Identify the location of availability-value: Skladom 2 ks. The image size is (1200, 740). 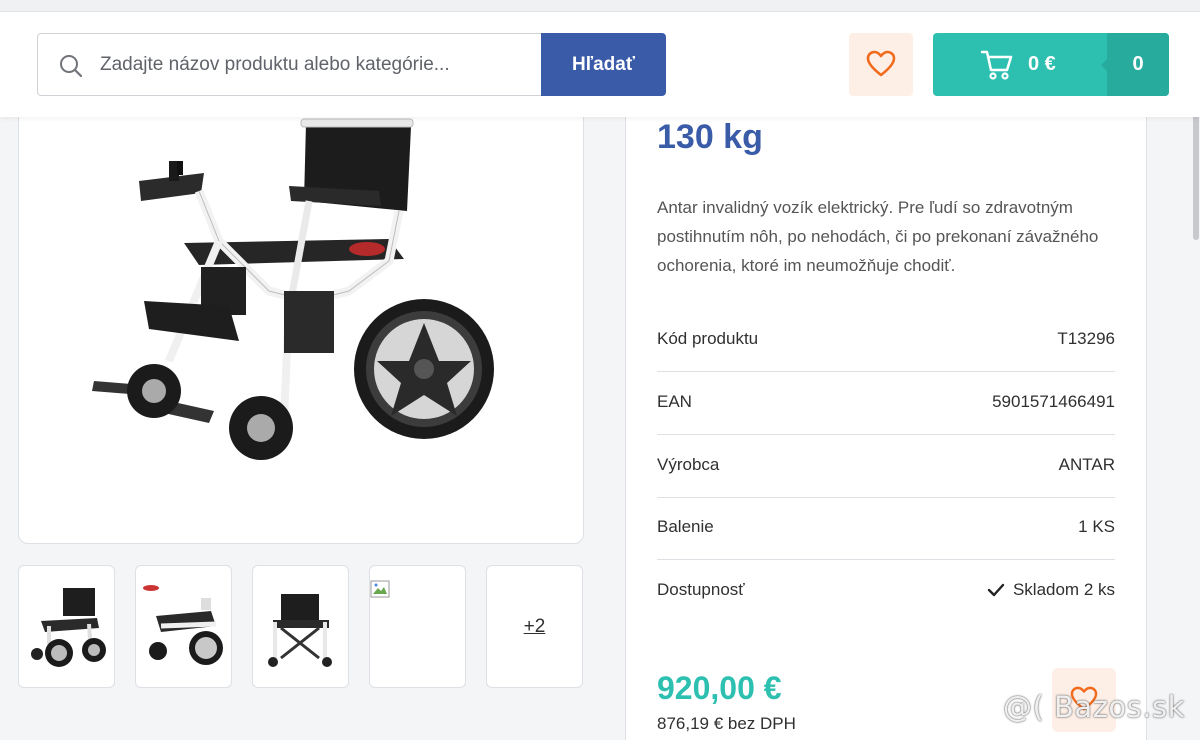
(1051, 590).